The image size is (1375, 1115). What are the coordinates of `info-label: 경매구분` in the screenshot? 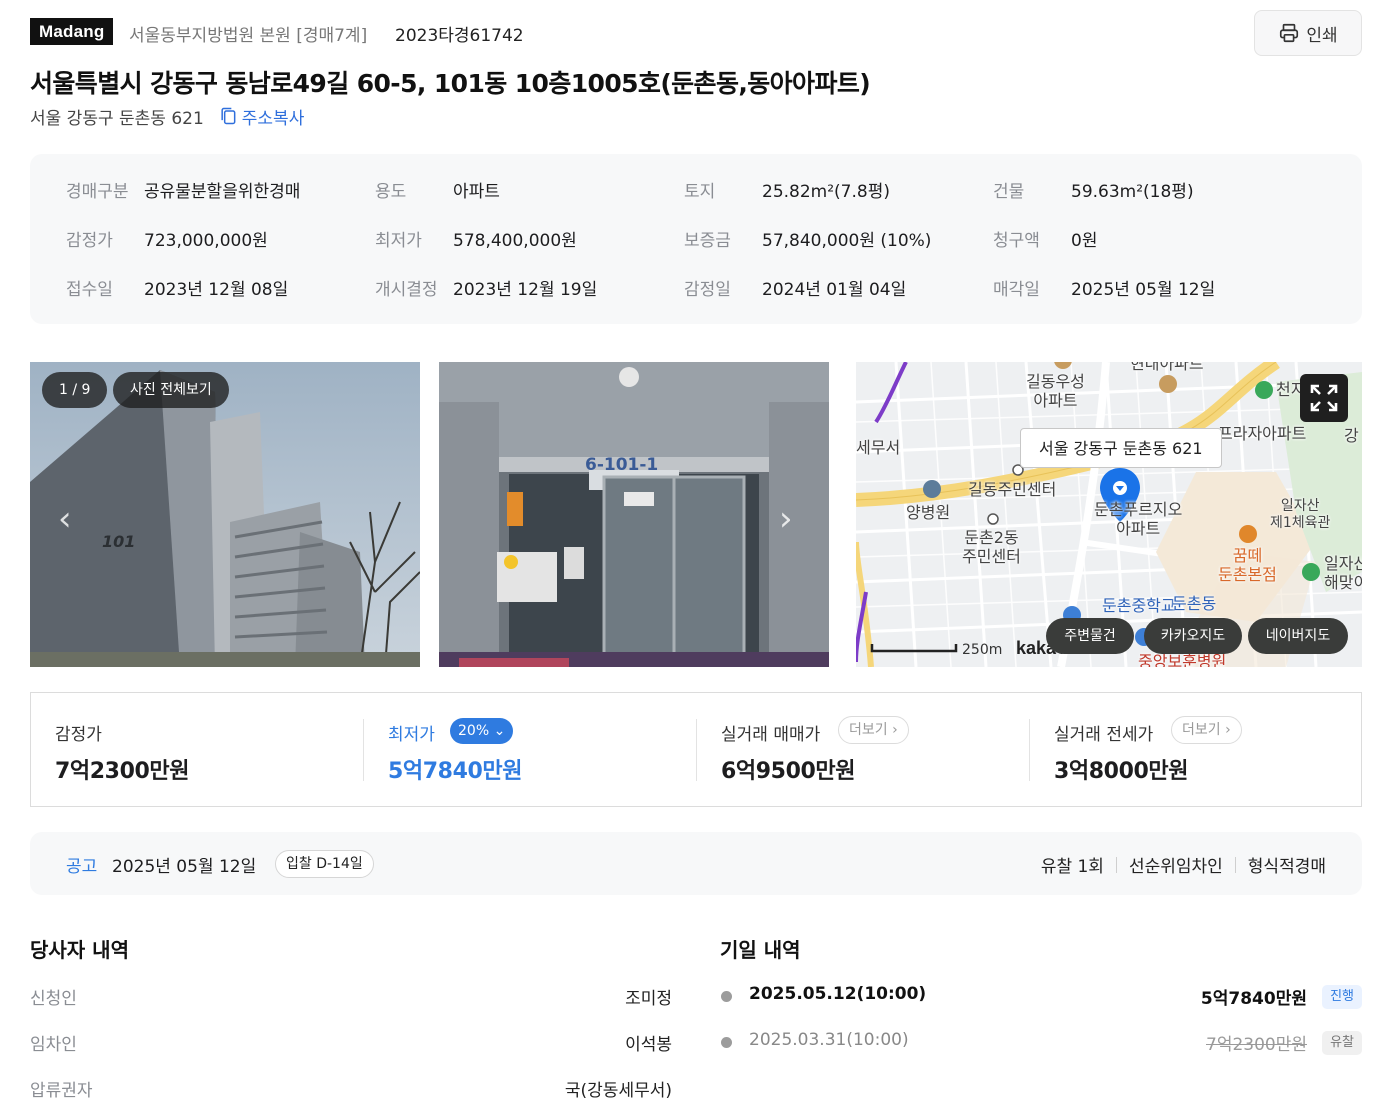 It's located at (97, 191).